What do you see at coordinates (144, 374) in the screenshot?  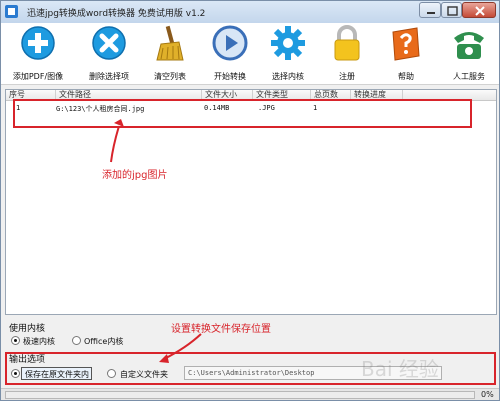 I see `custom-folder-label: 自定义文件夹` at bounding box center [144, 374].